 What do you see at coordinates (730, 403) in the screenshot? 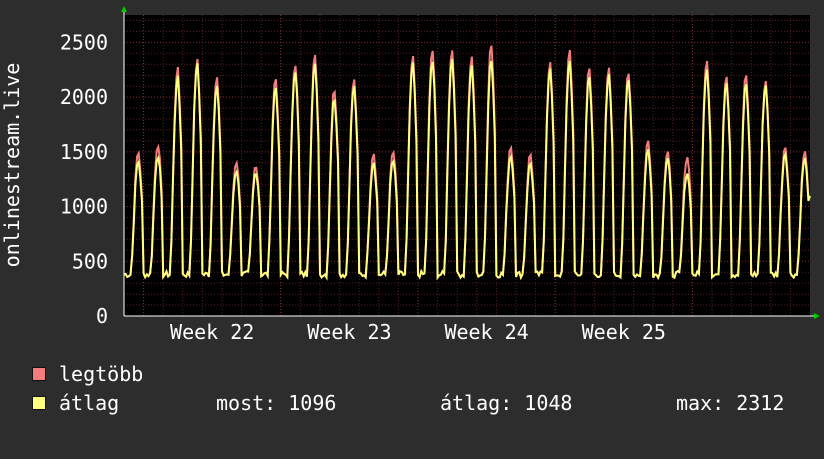
I see `stat-maximum: max: 2312` at bounding box center [730, 403].